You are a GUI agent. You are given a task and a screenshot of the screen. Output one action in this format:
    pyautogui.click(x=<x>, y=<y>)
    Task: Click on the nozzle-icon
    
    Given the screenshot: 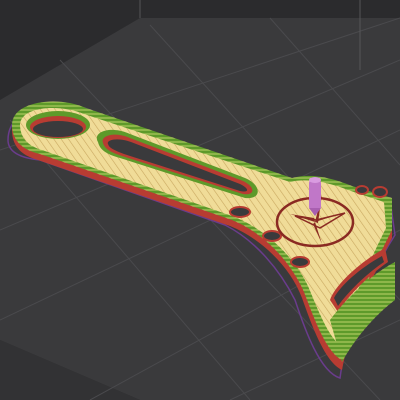 What is the action you would take?
    pyautogui.click(x=315, y=196)
    